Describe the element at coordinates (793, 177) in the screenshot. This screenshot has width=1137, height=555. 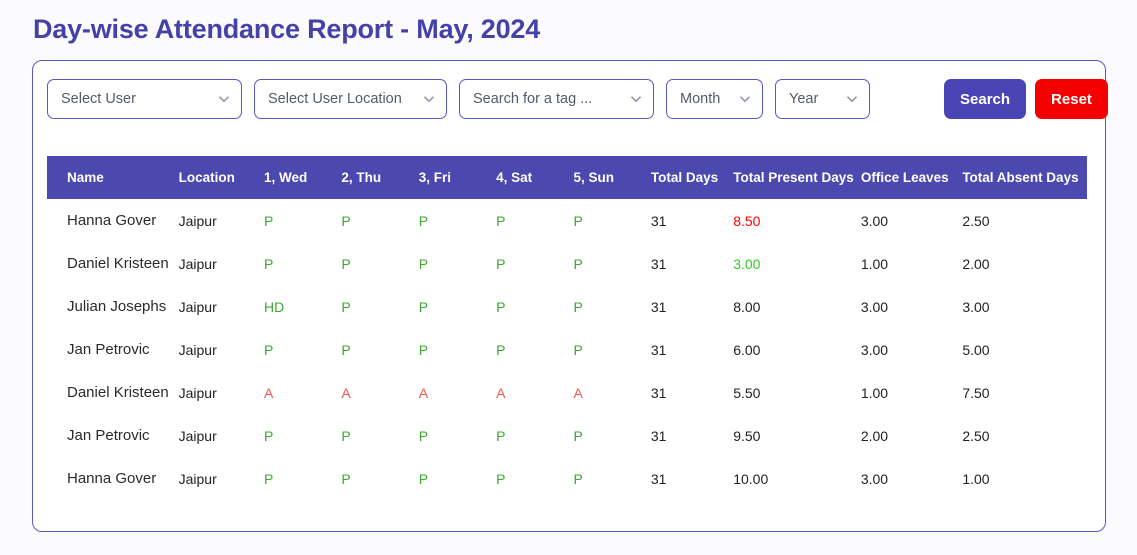
I see `column-header: Total Present Days` at that location.